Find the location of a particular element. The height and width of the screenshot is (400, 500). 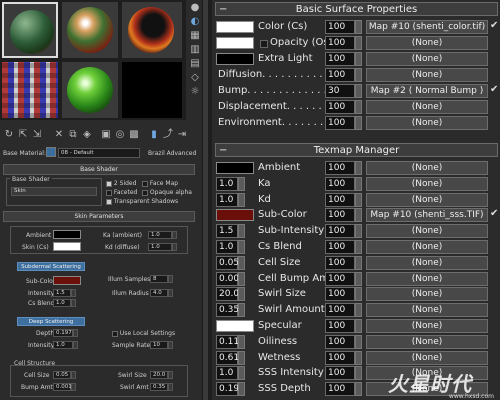

put-to-scene-icon: ⇱ is located at coordinates (23, 135).